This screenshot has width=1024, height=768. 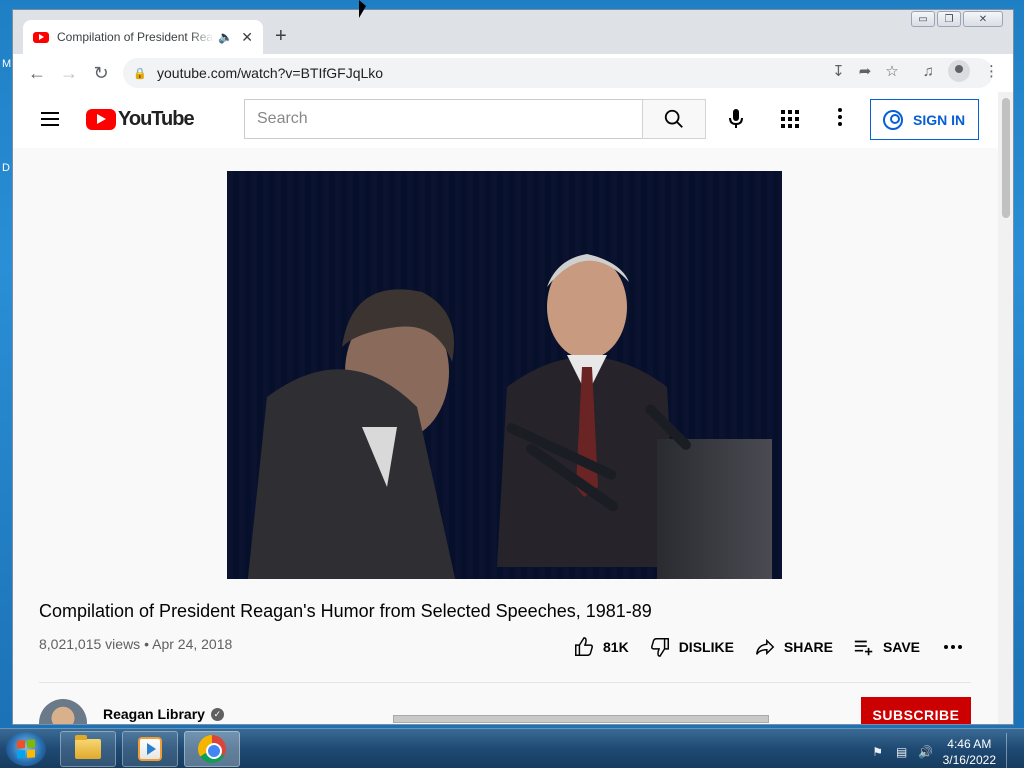 I want to click on channel-name-row: Reagan Library ✓, so click(x=163, y=714).